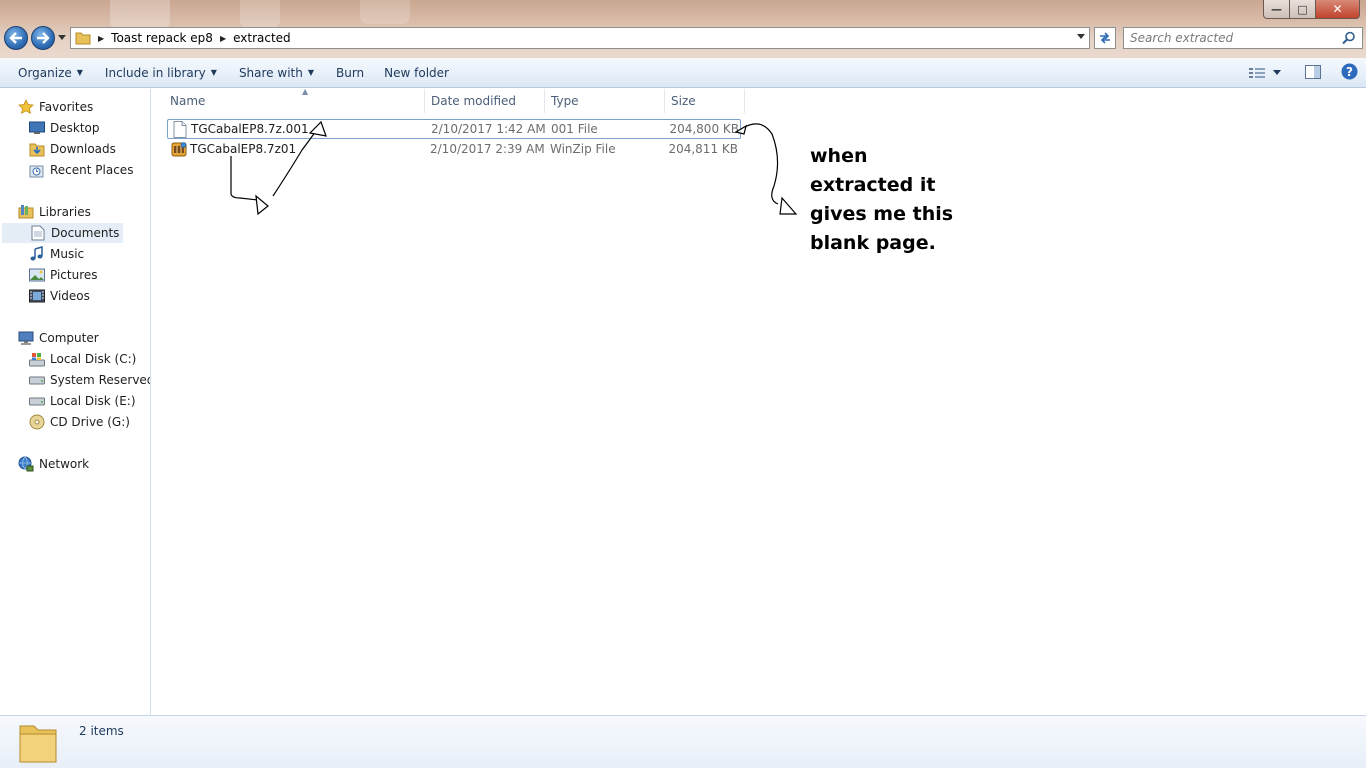 This screenshot has height=768, width=1366. Describe the element at coordinates (37, 149) in the screenshot. I see `downloads-folder-icon` at that location.